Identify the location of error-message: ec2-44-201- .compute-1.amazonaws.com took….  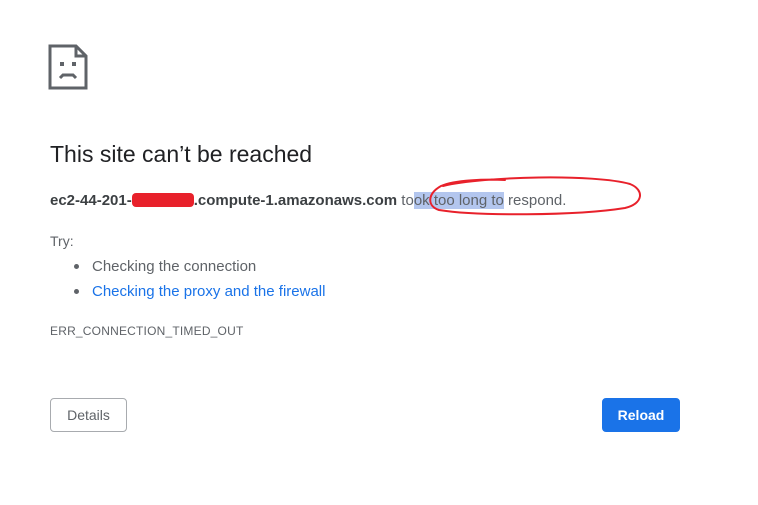
(308, 201).